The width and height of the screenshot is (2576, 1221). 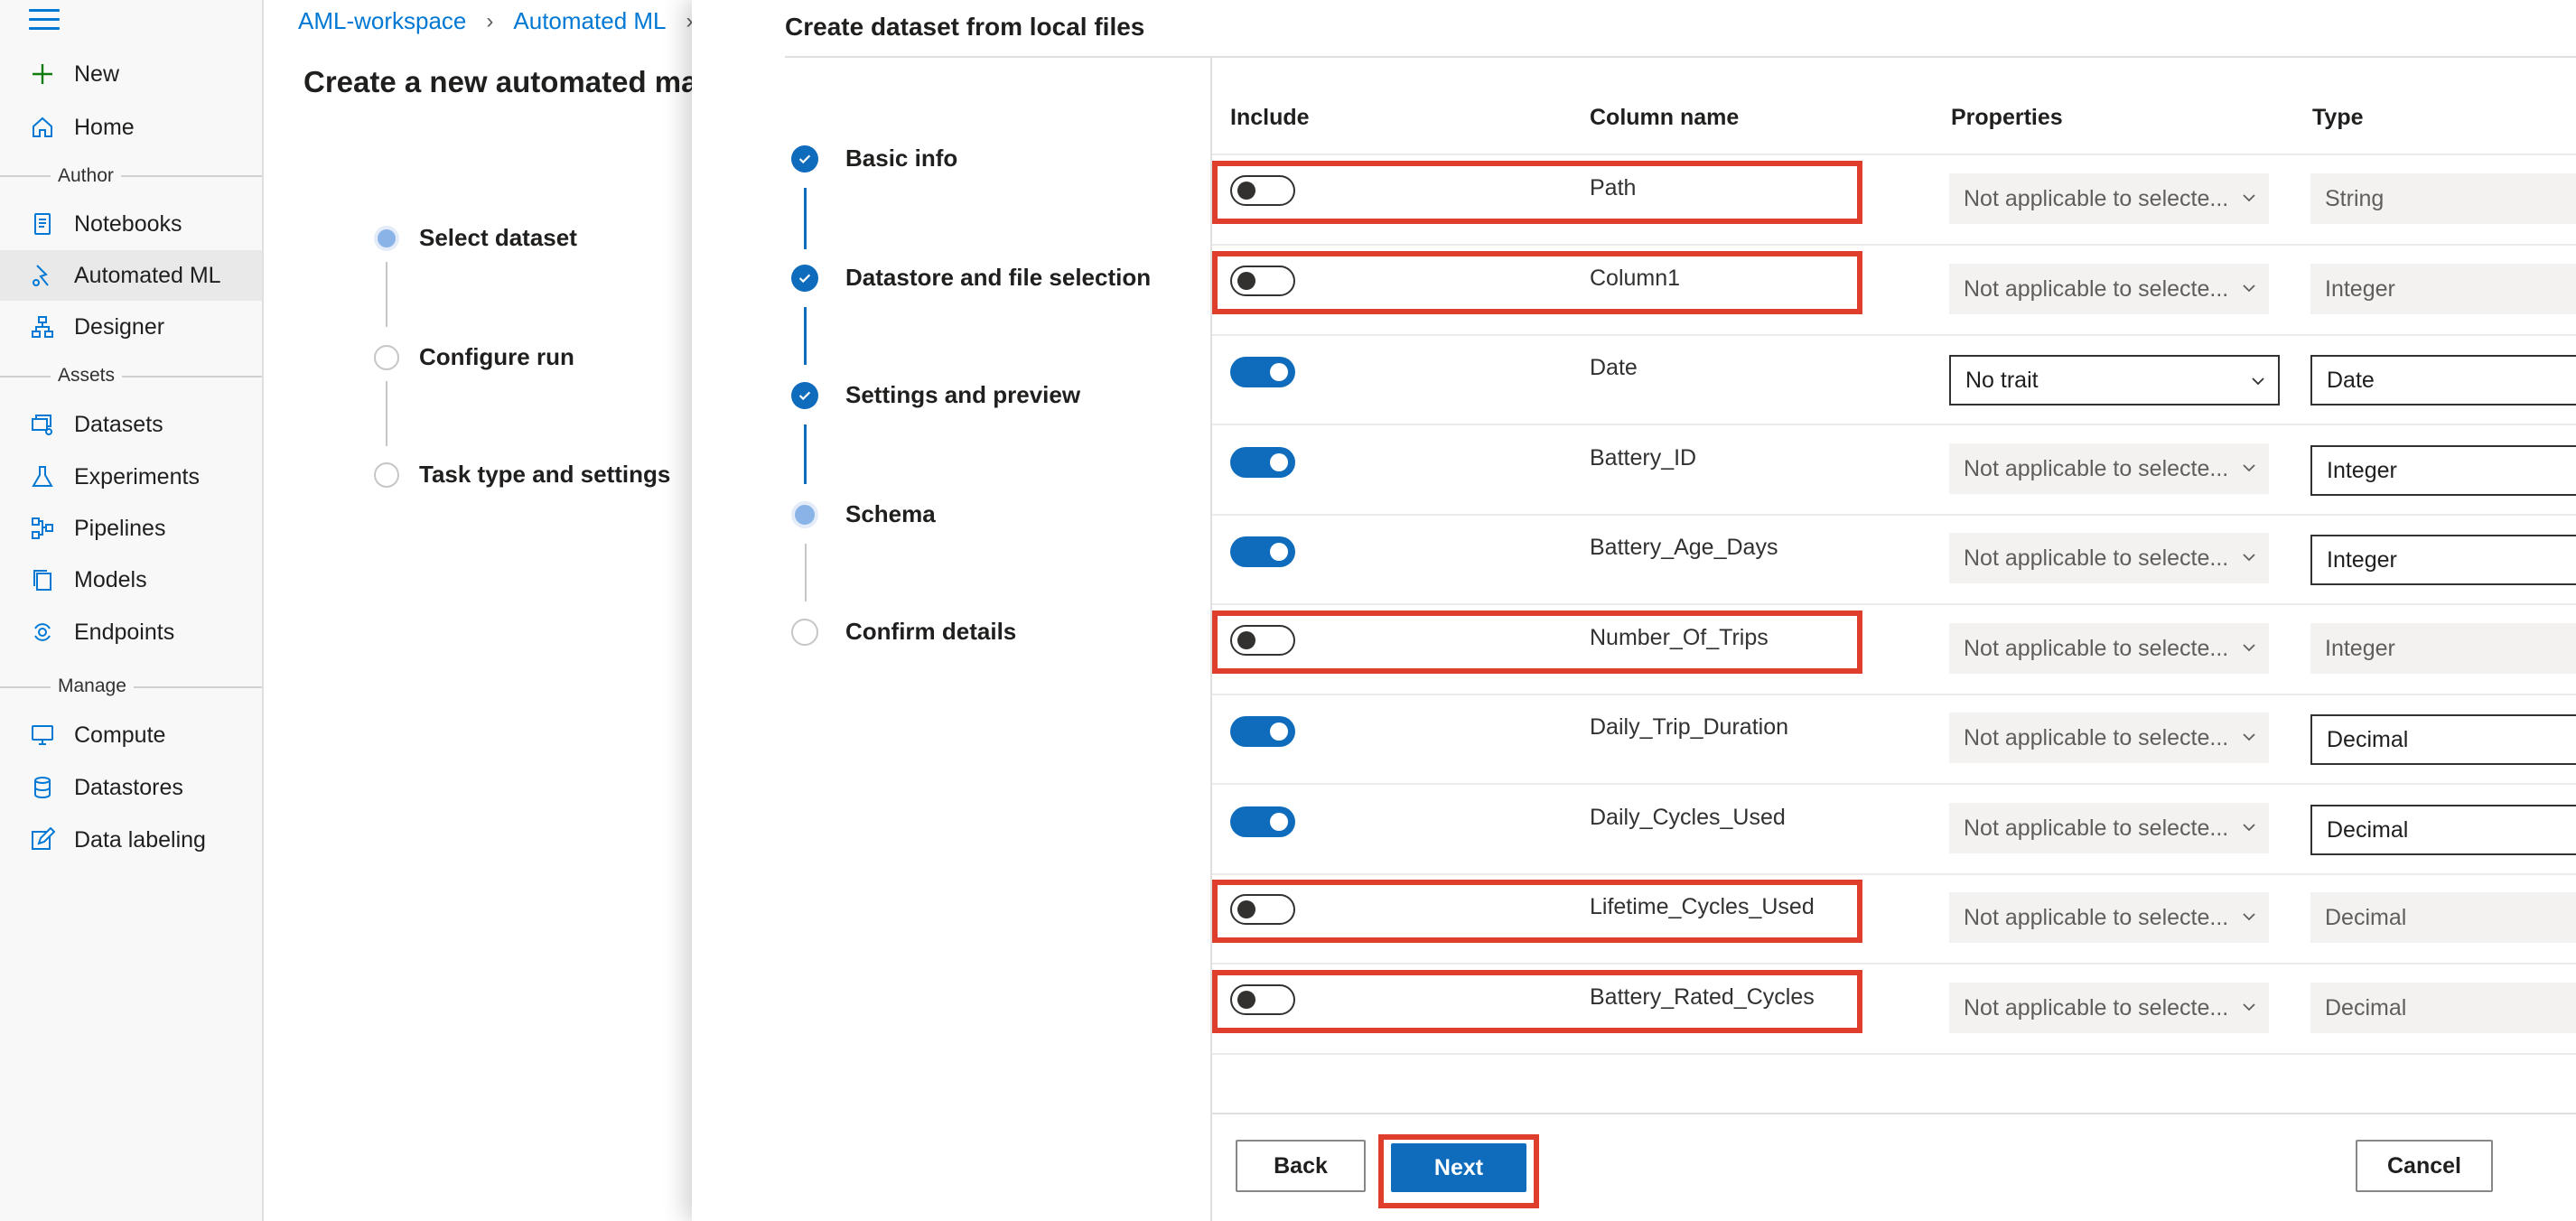 What do you see at coordinates (931, 631) in the screenshot?
I see `step-label: Confirm details` at bounding box center [931, 631].